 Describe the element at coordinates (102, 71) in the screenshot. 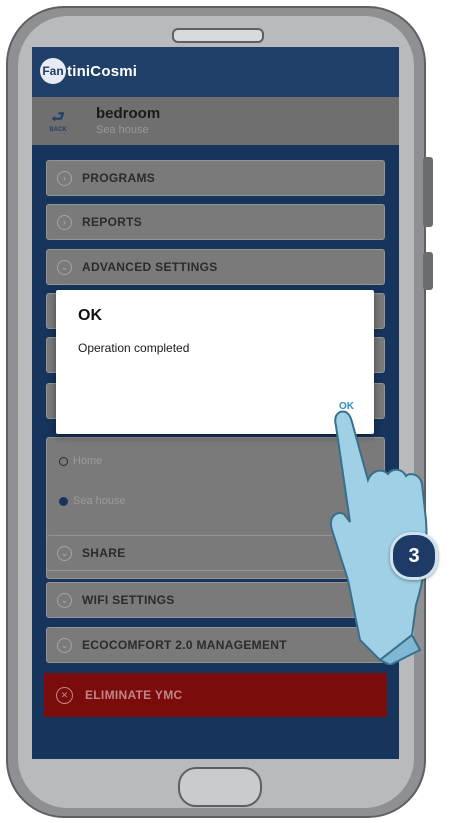

I see `logo-text: tiniCosmi` at that location.